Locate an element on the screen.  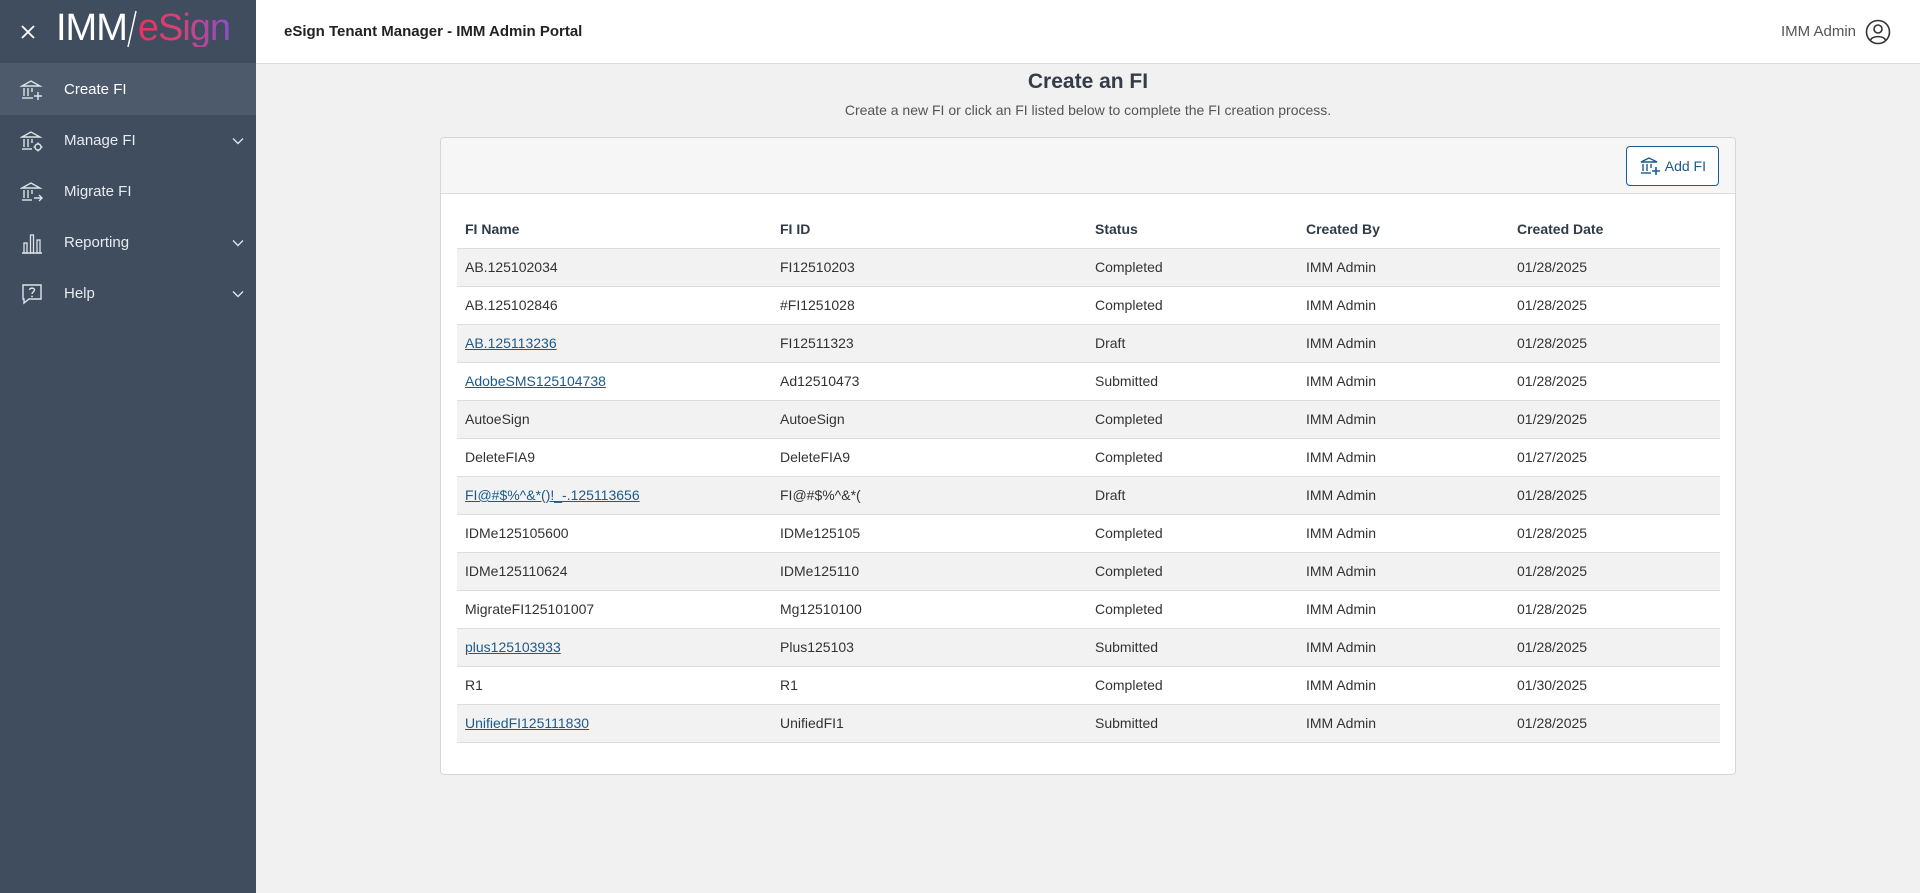
cell-fi-name: plus125103933 is located at coordinates (614, 647).